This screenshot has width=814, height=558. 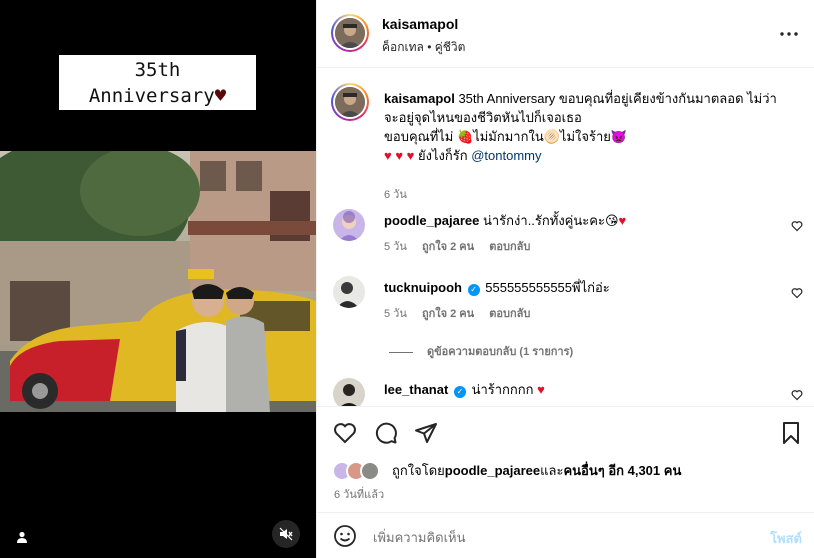 What do you see at coordinates (443, 155) in the screenshot?
I see `caption-line-3: ยังไงก็รัก` at bounding box center [443, 155].